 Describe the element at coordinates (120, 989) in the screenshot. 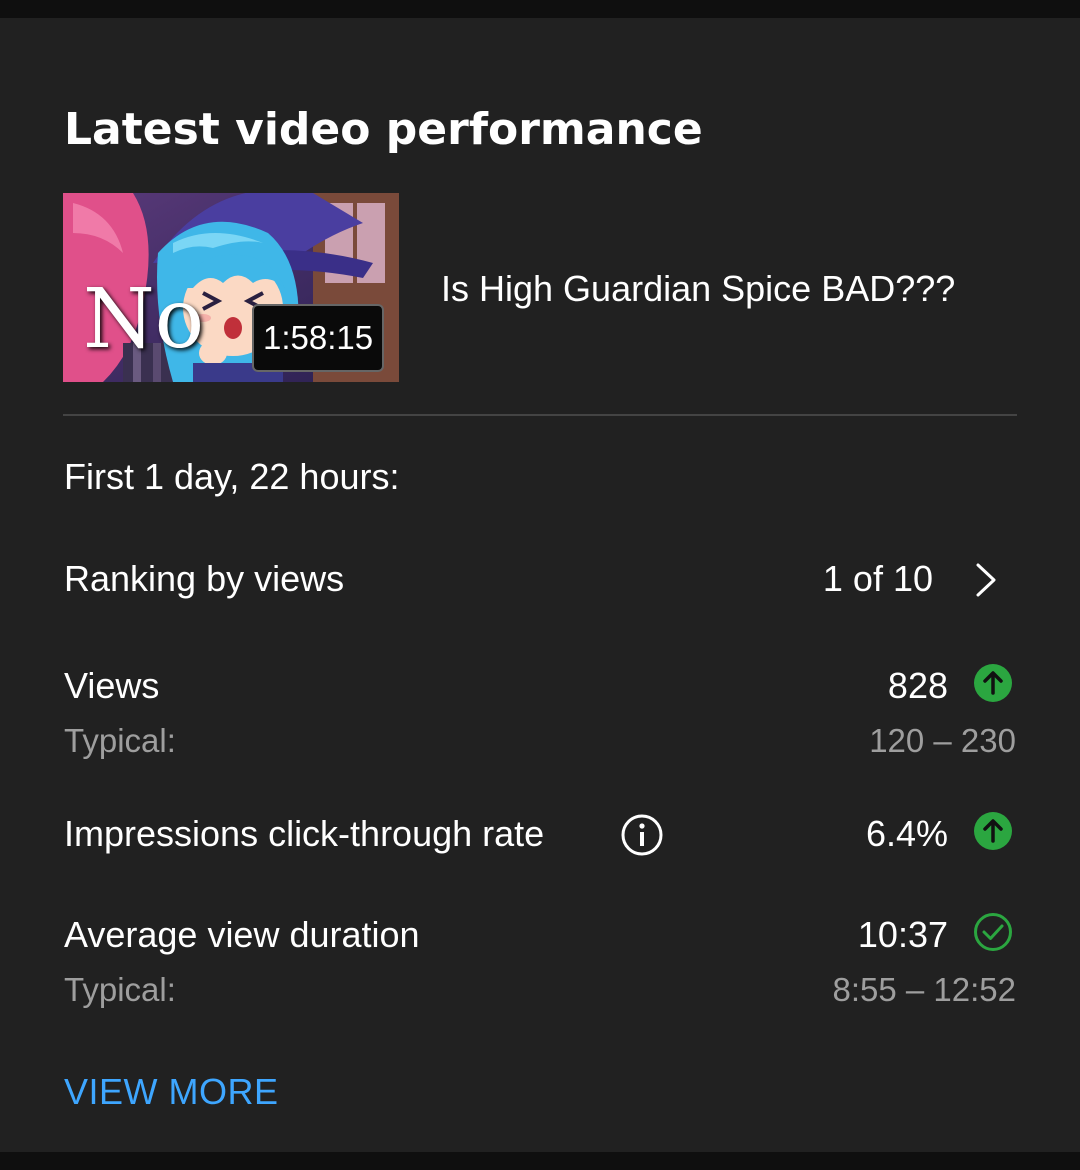

I see `avg-view-duration-typical-label: Typical:` at that location.